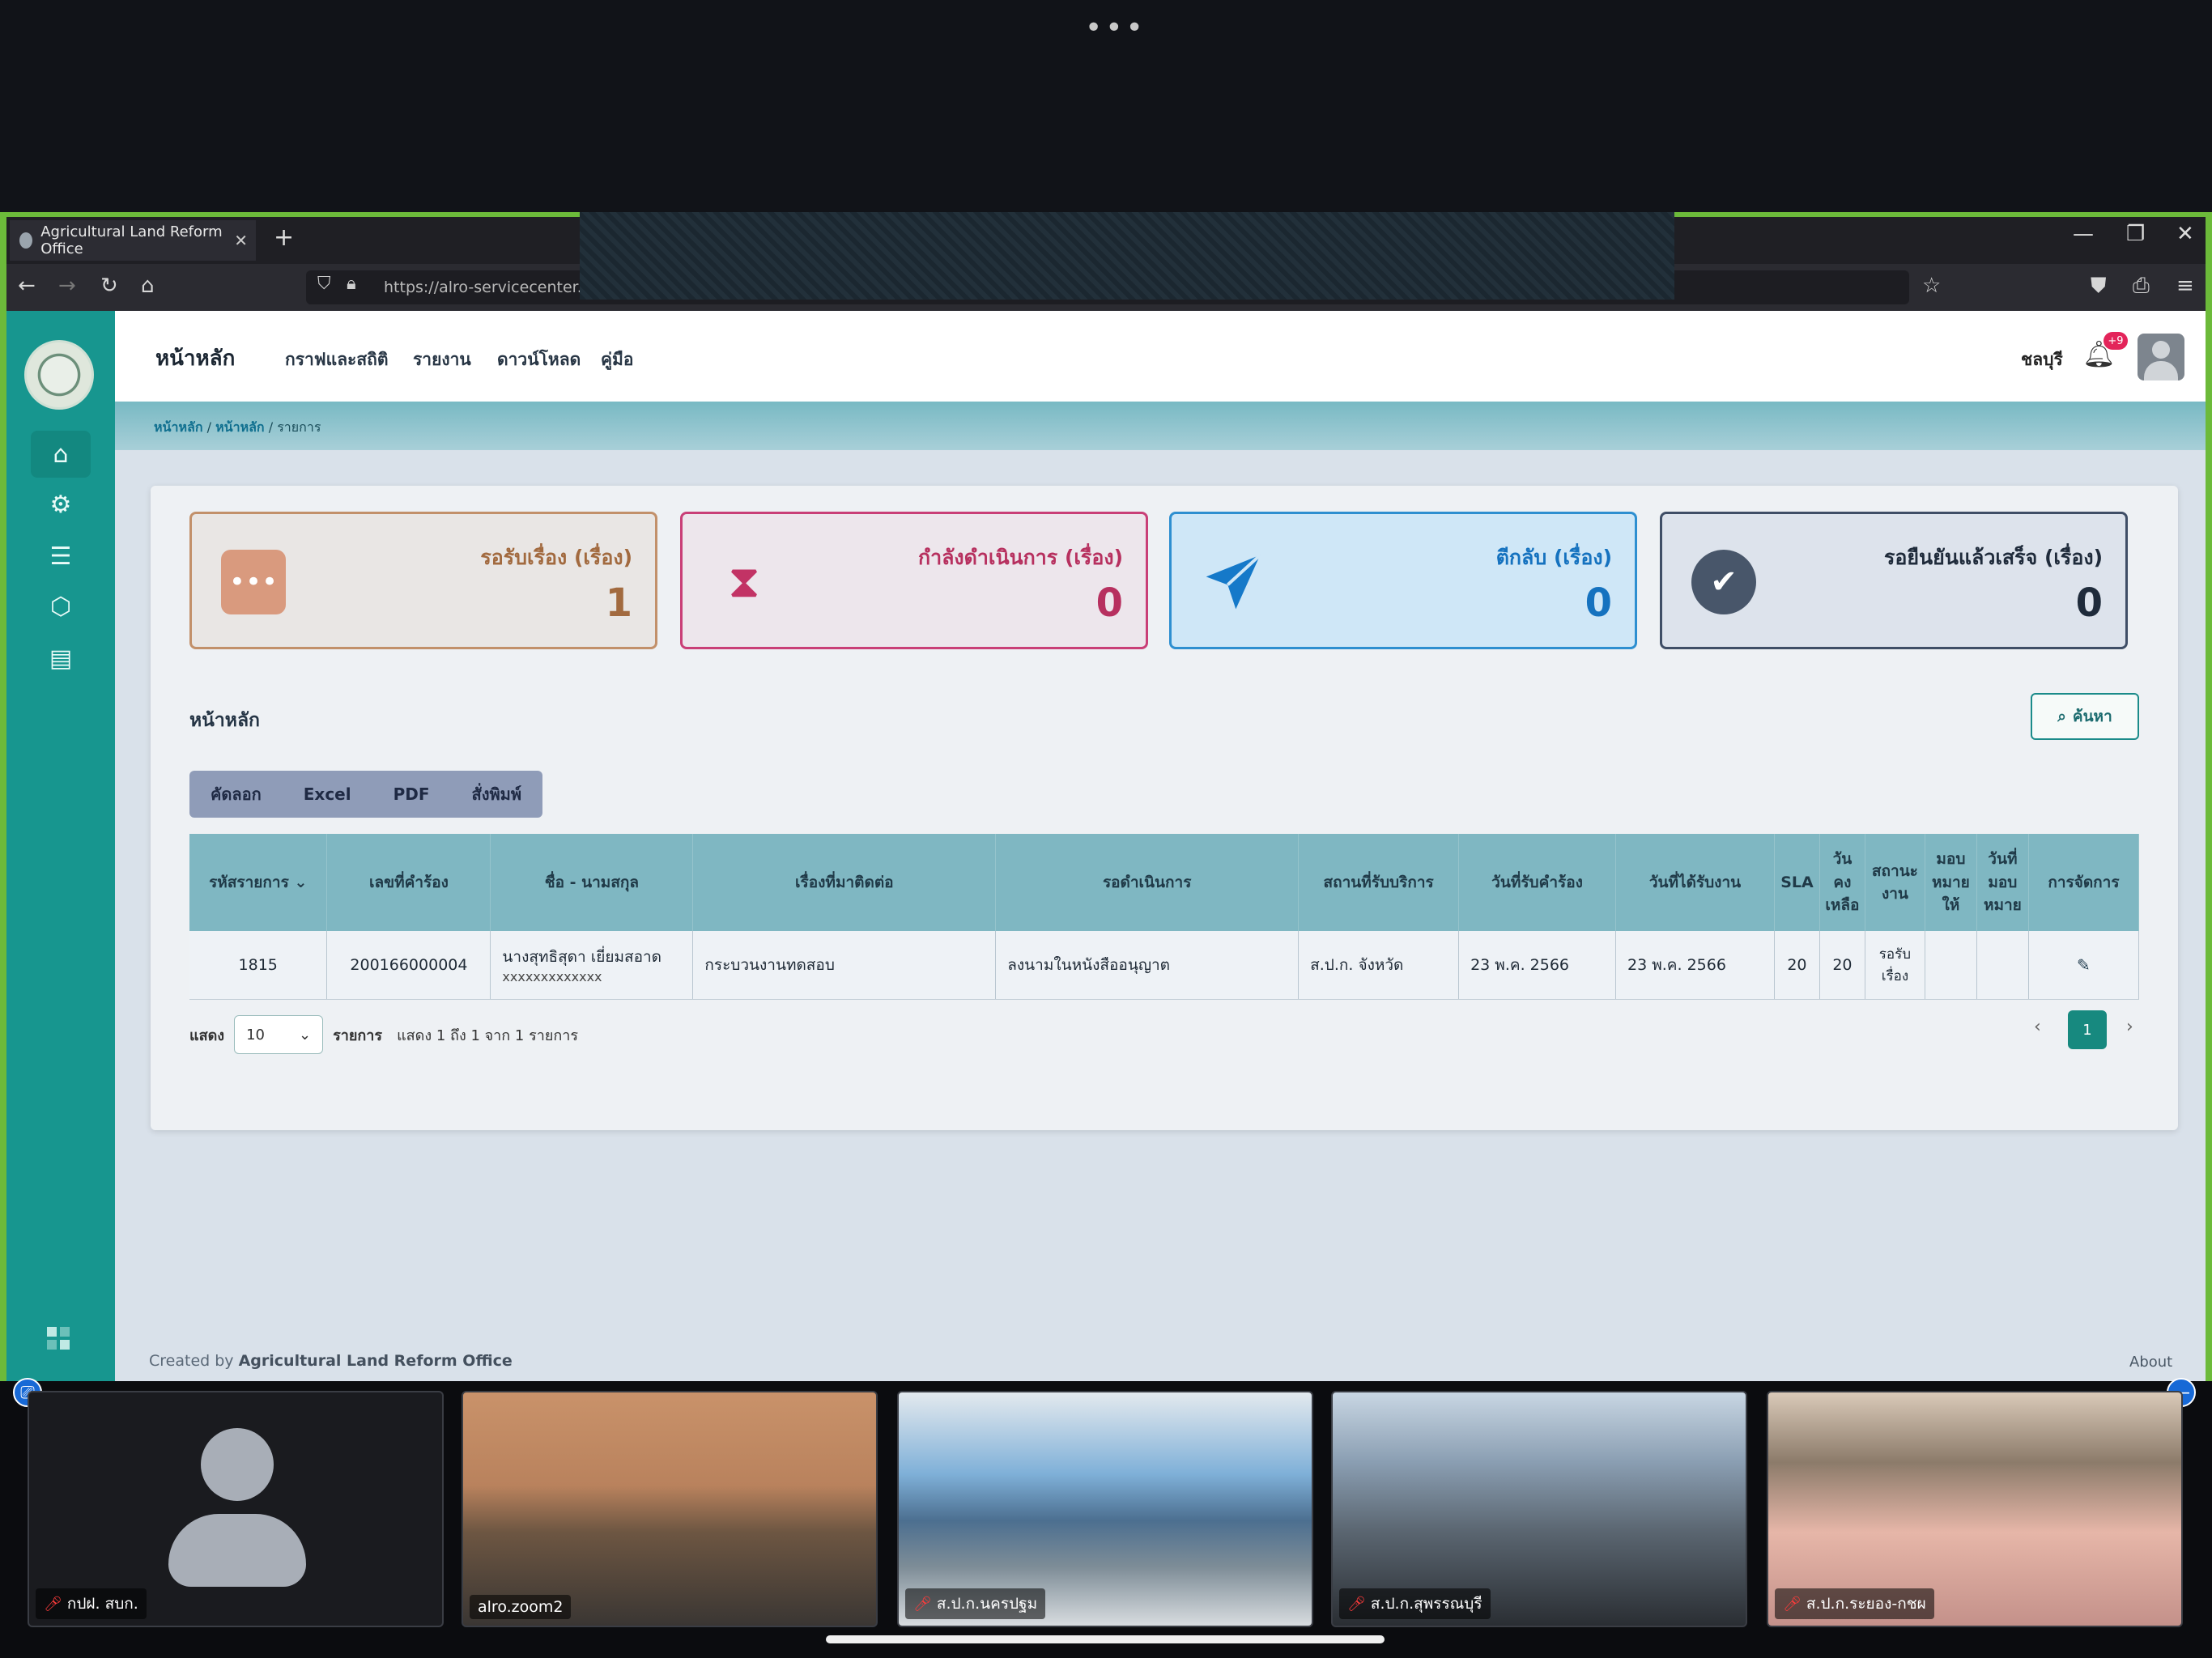  I want to click on participant-tile: 🎤︎ ส.ป.ก.นครปฐม, so click(1105, 1509).